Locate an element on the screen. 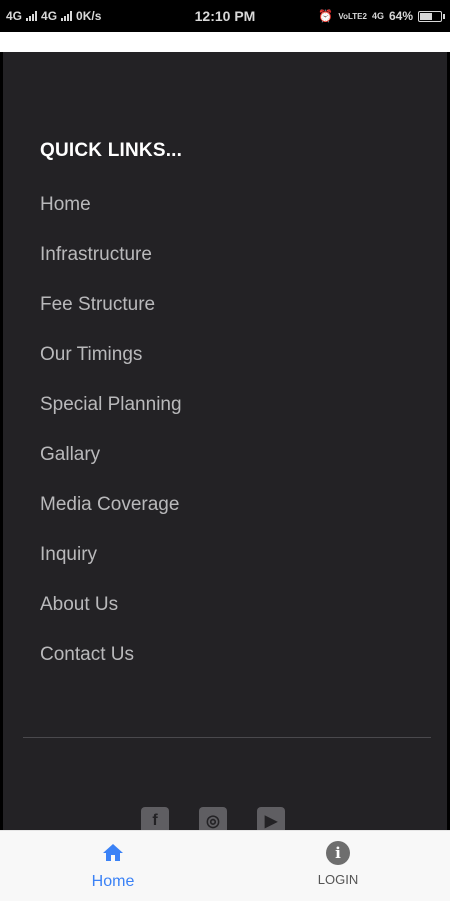 This screenshot has width=450, height=901. quick-link-our-timings: Our Timings is located at coordinates (111, 367).